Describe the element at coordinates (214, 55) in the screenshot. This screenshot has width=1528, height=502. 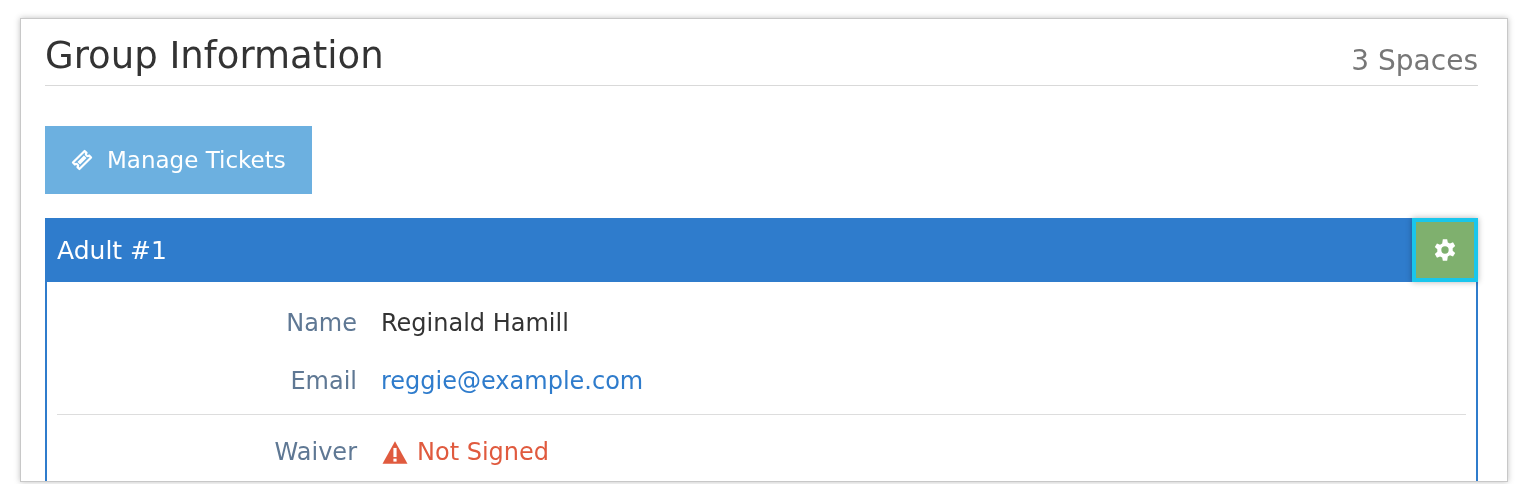
I see `page-title: Group Information` at that location.